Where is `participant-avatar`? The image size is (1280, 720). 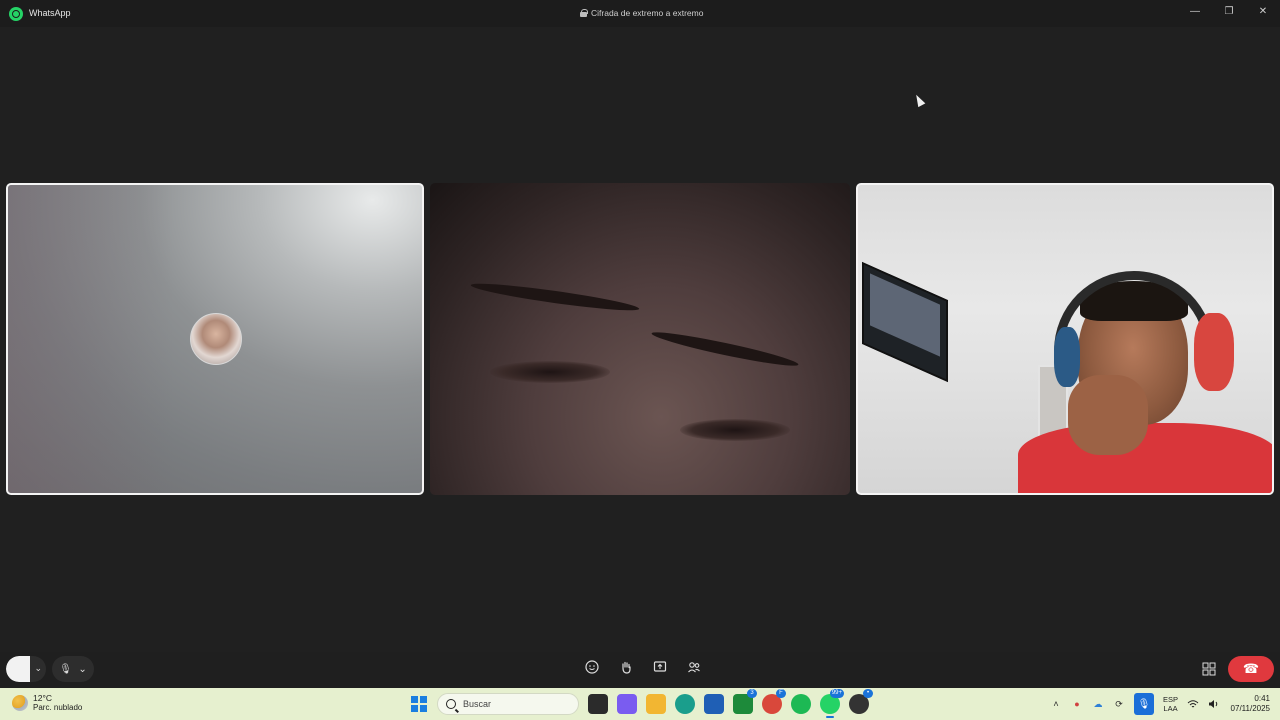
participant-avatar is located at coordinates (216, 339).